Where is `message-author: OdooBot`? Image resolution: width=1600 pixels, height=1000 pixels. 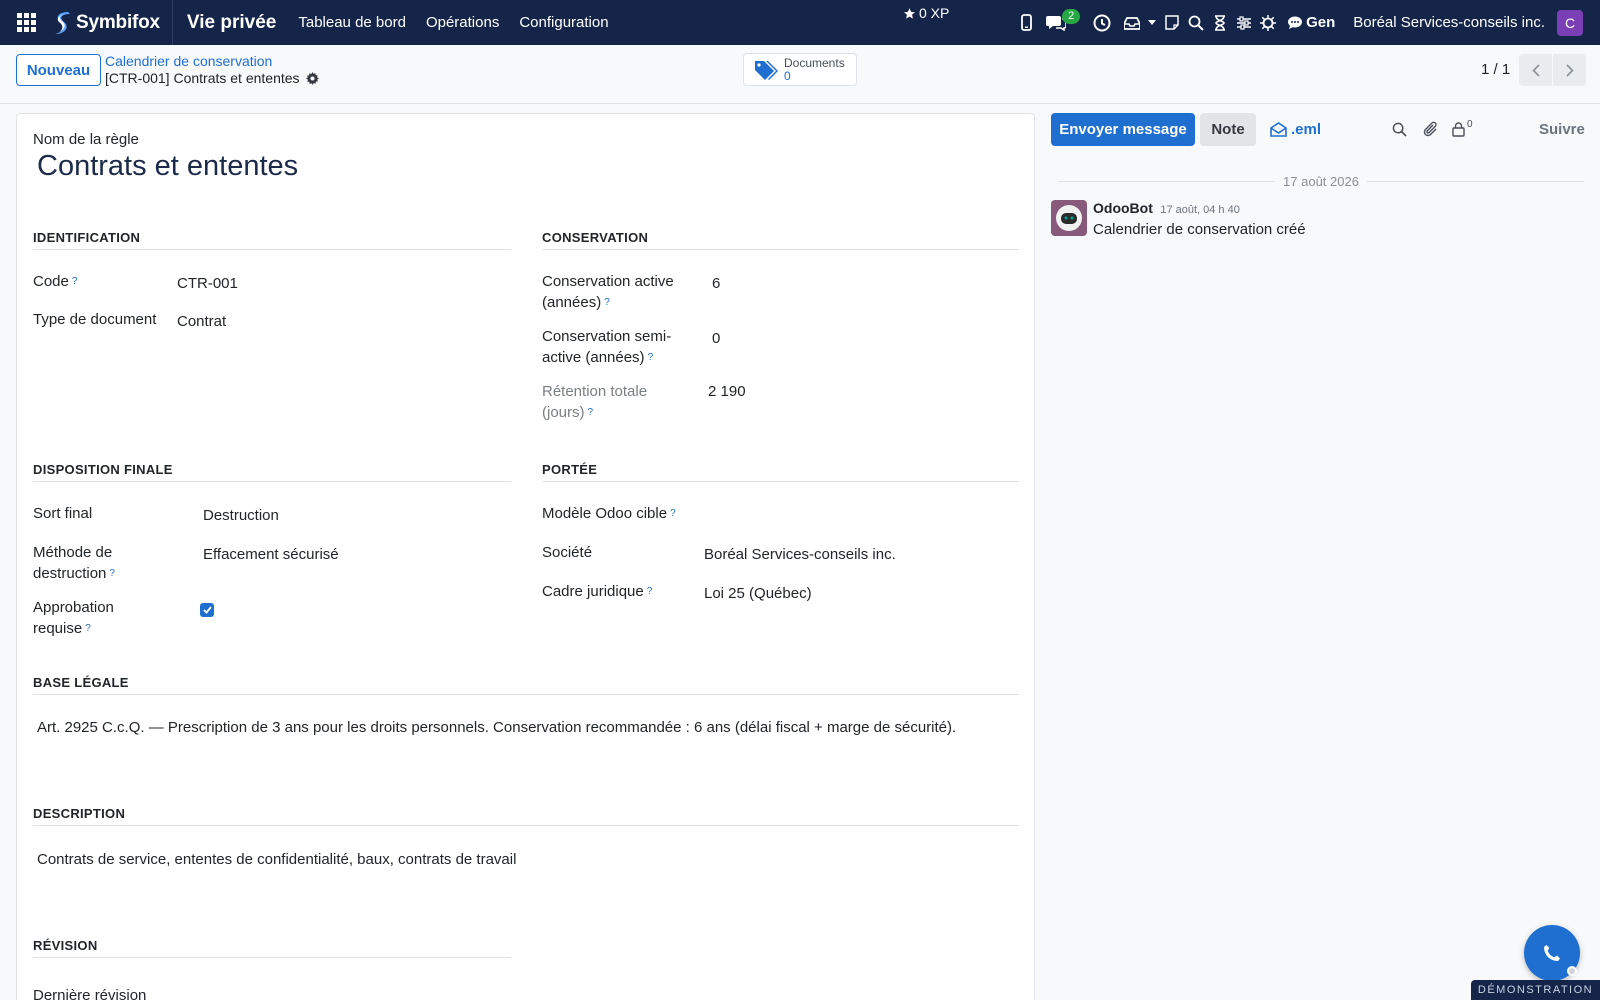 message-author: OdooBot is located at coordinates (1123, 208).